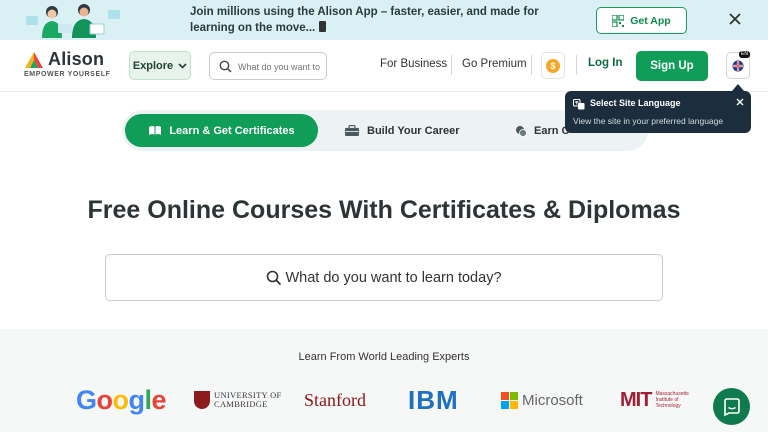 The image size is (768, 432). I want to click on chat-support-button, so click(731, 406).